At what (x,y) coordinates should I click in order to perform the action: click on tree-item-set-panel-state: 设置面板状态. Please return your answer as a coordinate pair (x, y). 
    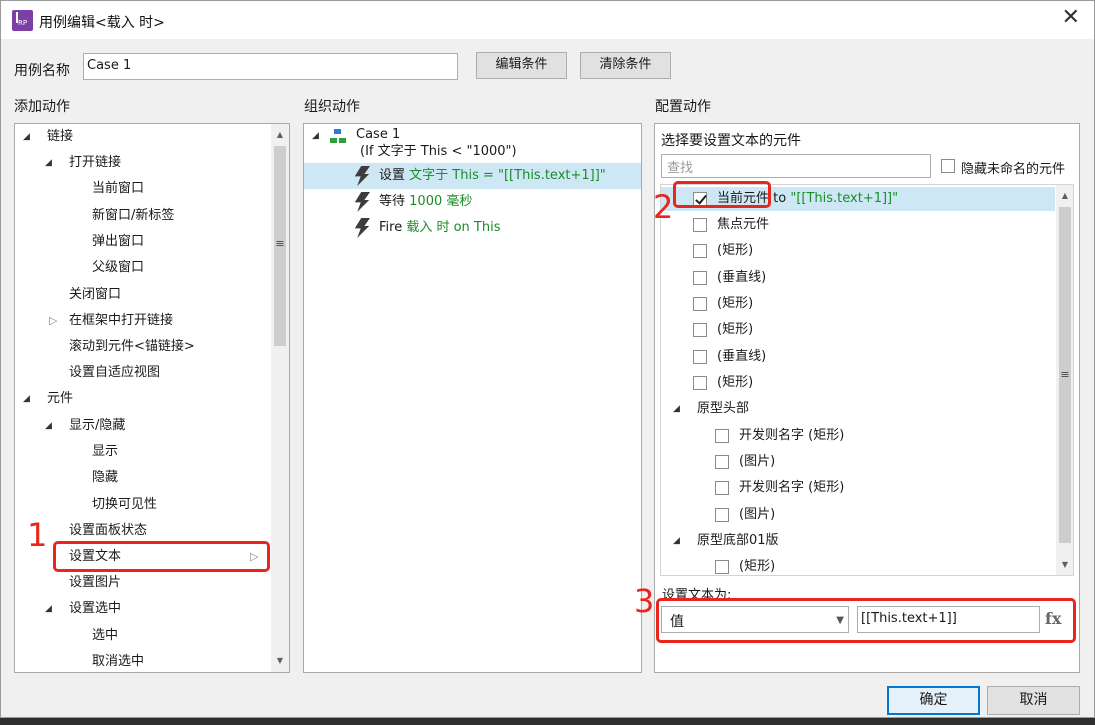
    Looking at the image, I should click on (108, 531).